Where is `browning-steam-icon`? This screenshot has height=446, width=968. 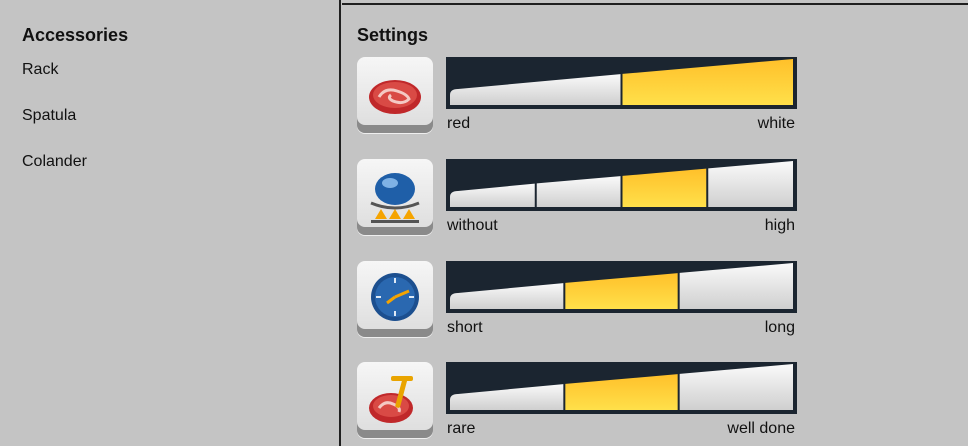
browning-steam-icon is located at coordinates (395, 197).